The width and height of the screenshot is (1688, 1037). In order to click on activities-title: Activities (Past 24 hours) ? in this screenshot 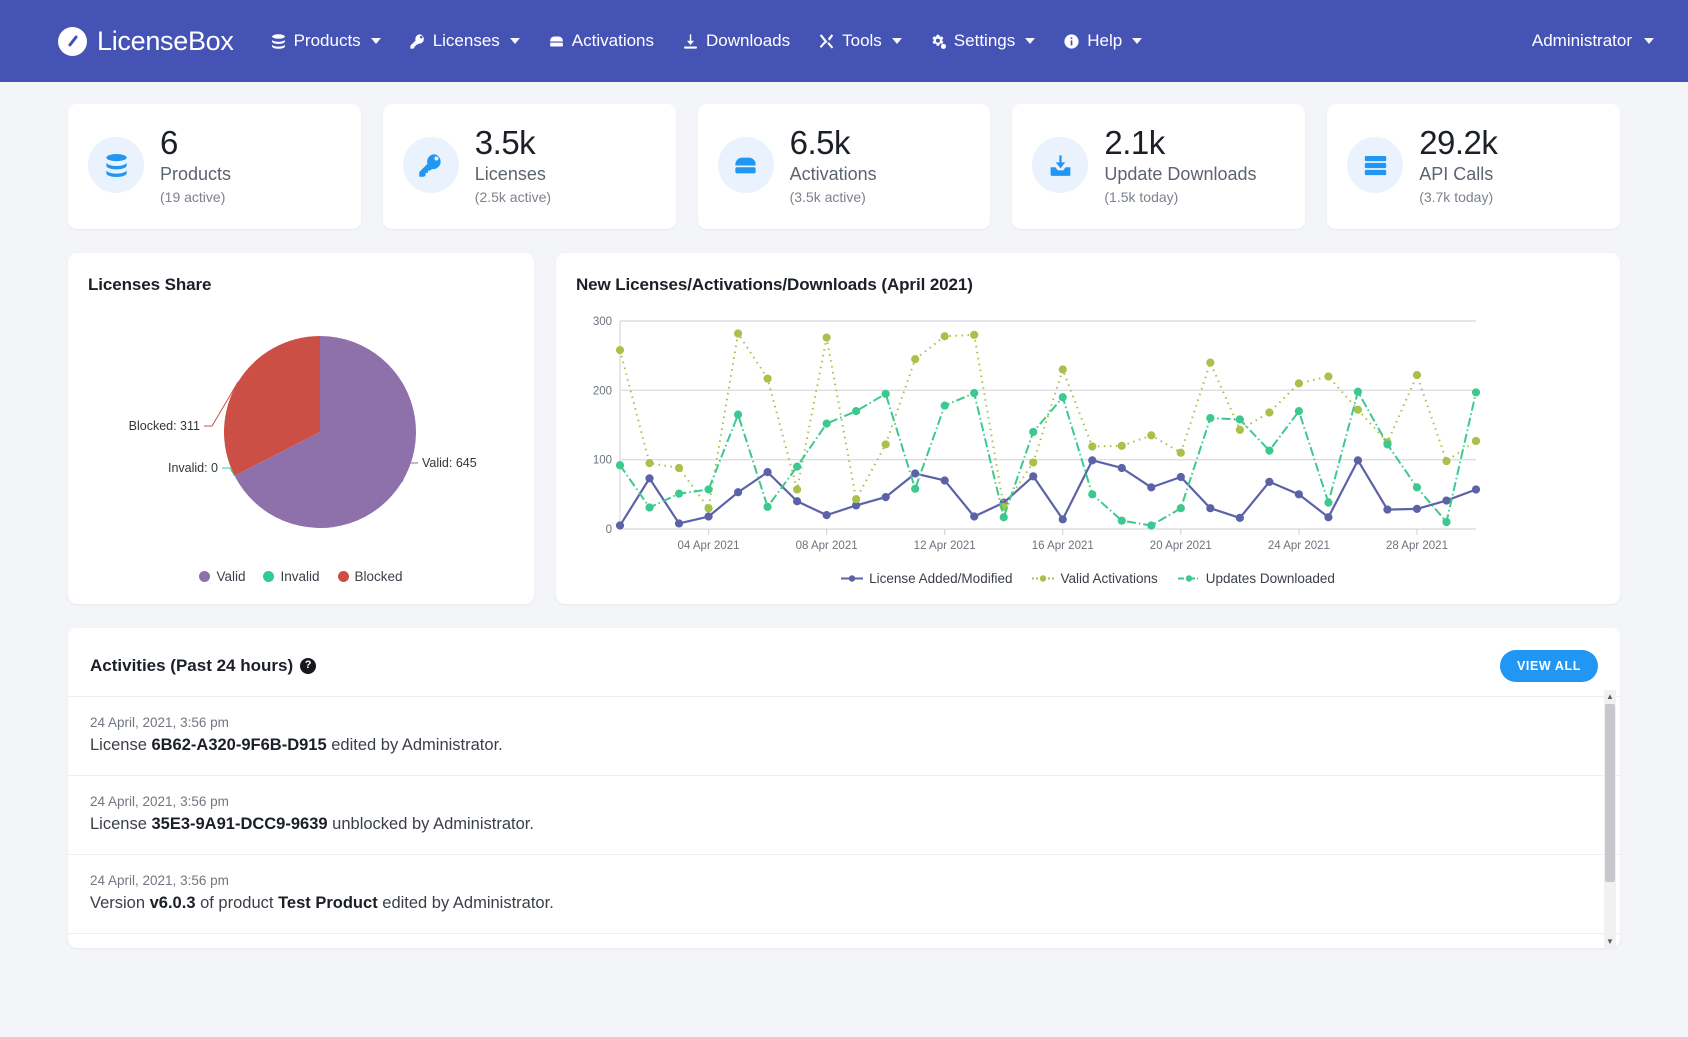, I will do `click(203, 666)`.